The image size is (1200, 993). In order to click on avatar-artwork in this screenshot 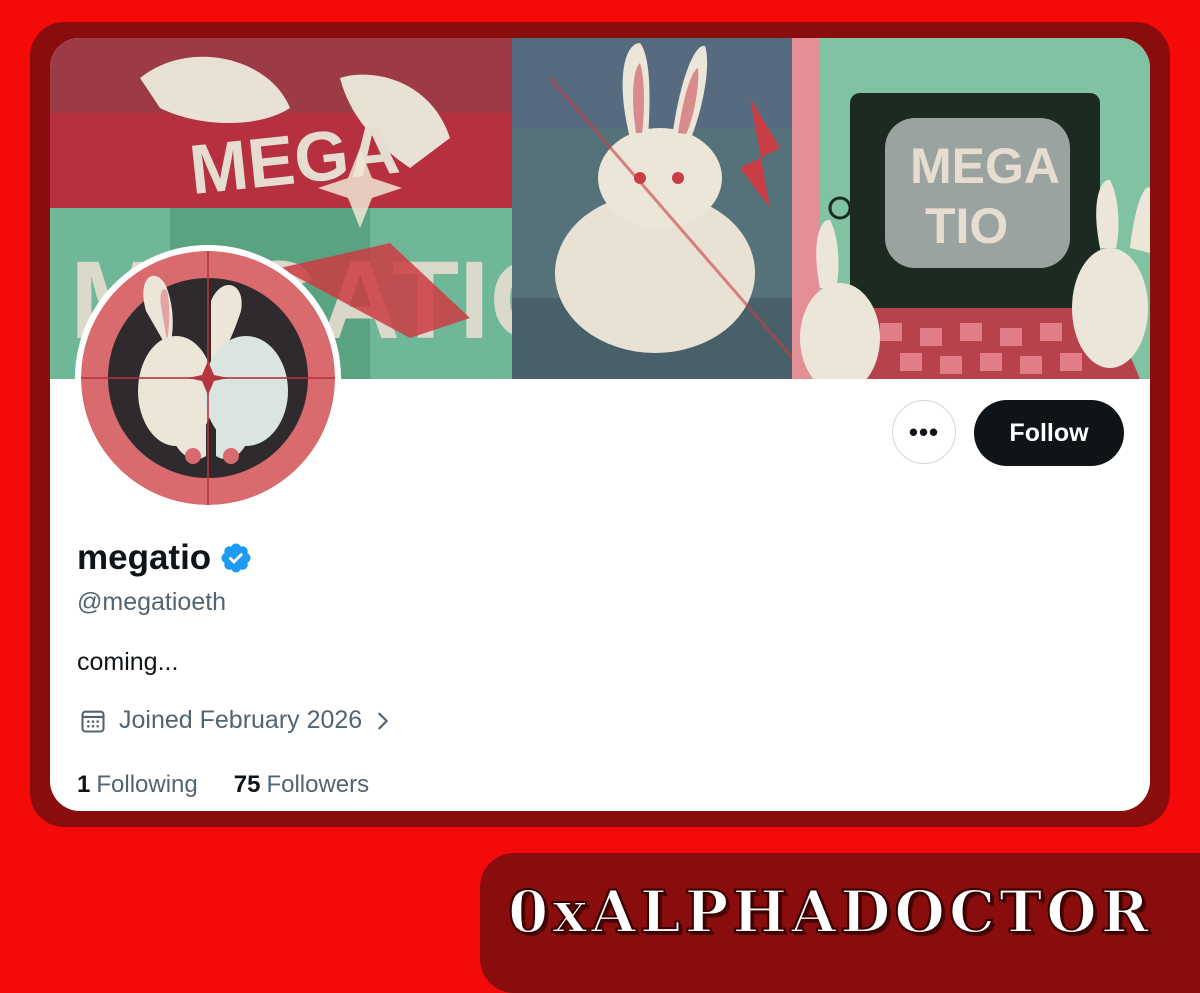, I will do `click(208, 378)`.